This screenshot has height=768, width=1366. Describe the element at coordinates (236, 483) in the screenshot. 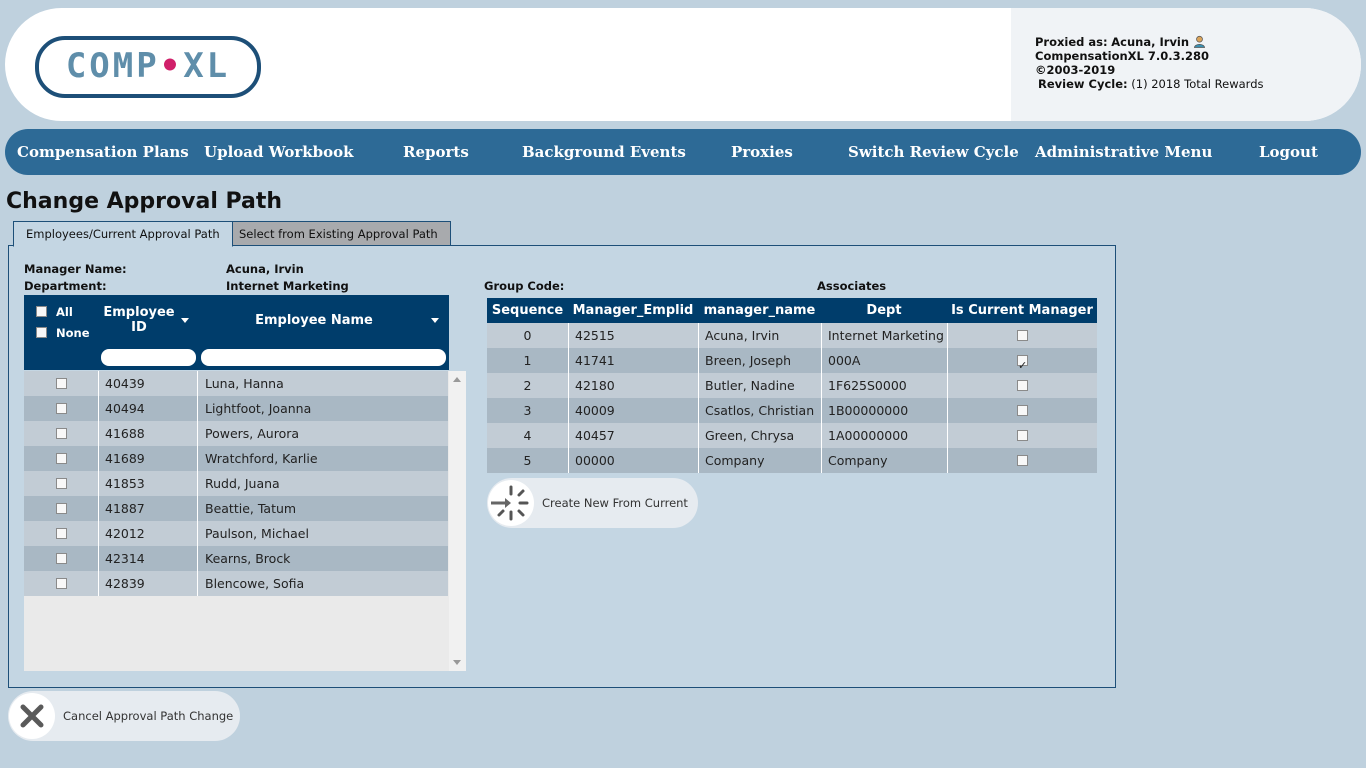

I see `table-row: 41853 Rudd, Juana` at that location.